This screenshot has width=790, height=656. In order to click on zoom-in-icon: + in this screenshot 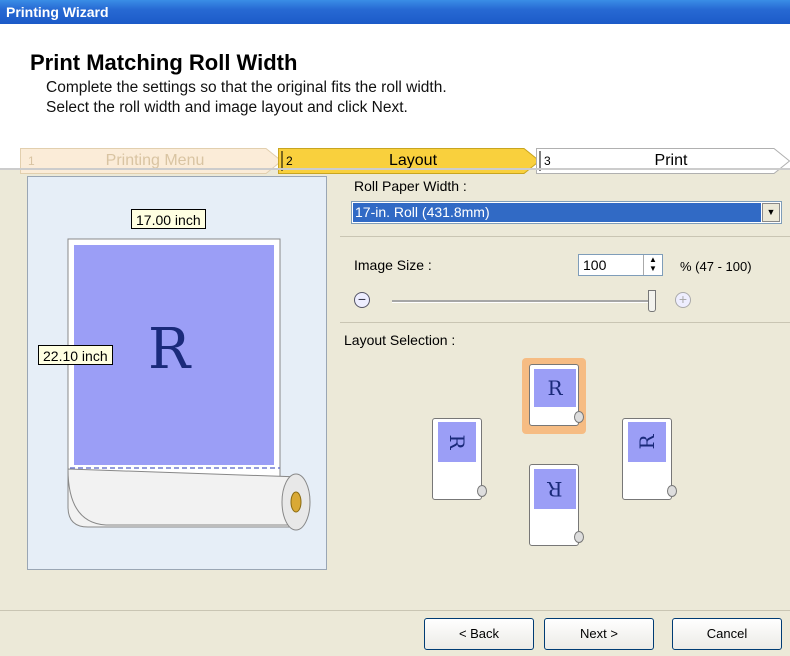, I will do `click(683, 300)`.